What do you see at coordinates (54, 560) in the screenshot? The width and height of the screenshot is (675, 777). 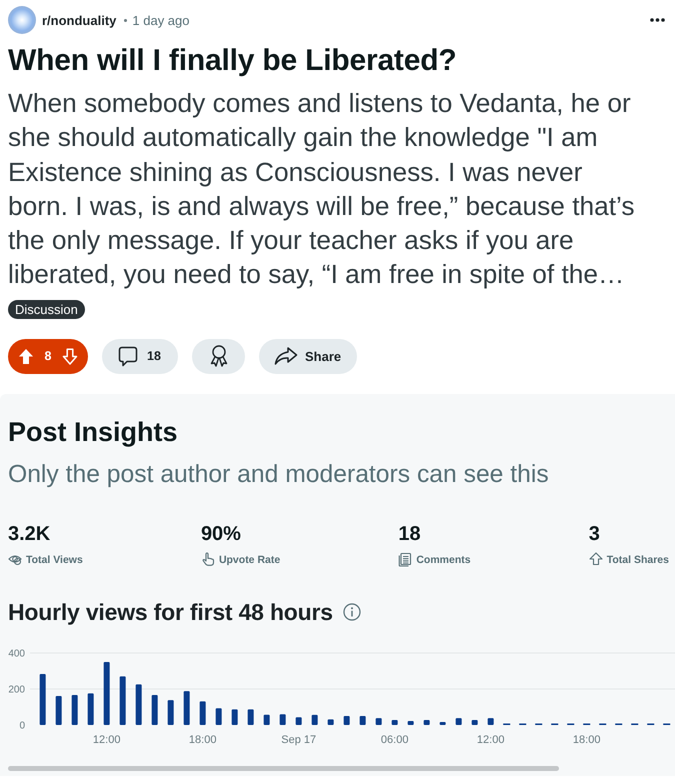 I see `stat-label: Total Views` at bounding box center [54, 560].